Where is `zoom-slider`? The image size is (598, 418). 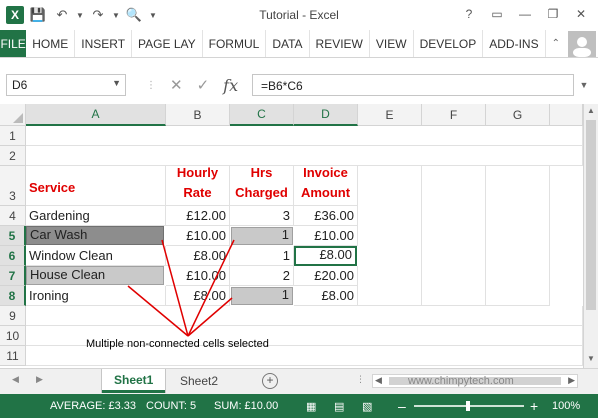
zoom-slider is located at coordinates (469, 406).